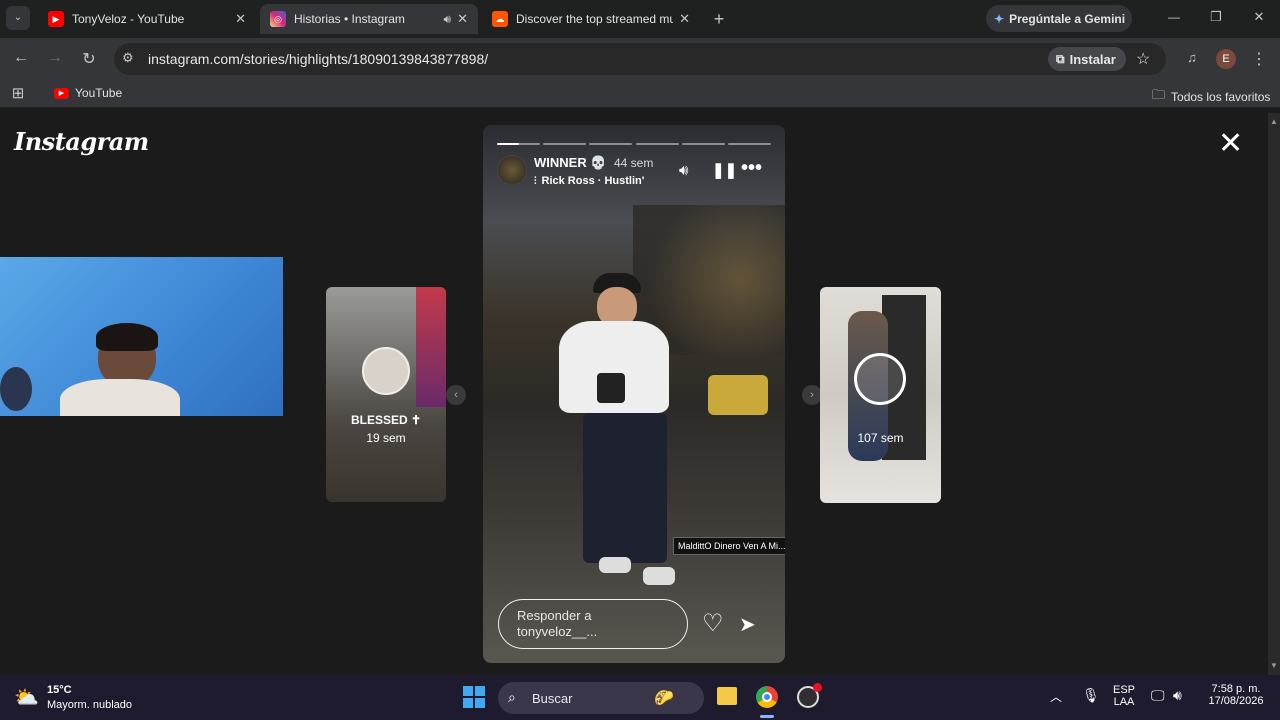  Describe the element at coordinates (448, 19) in the screenshot. I see `speaker-icon: 🔊︎` at that location.